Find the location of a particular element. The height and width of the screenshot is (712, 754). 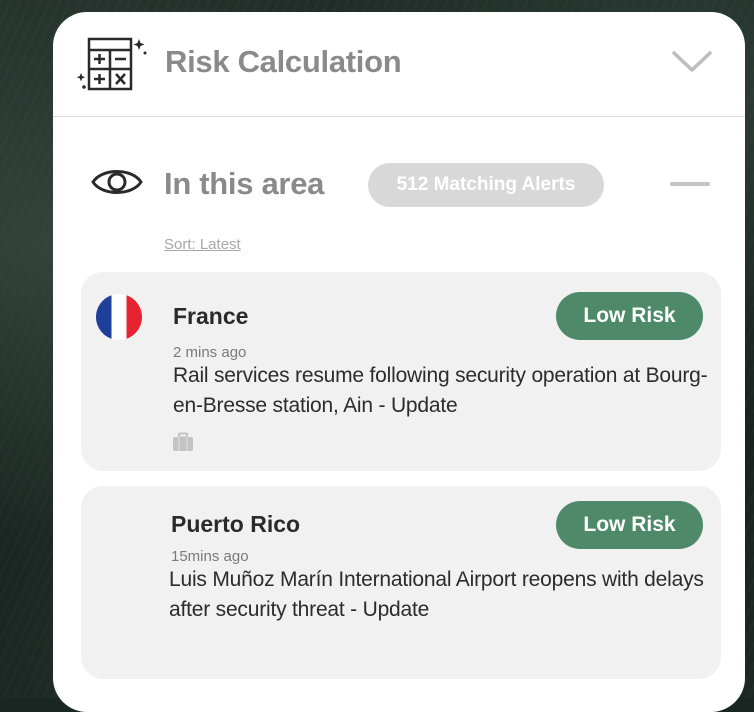

calculator-icon is located at coordinates (111, 64).